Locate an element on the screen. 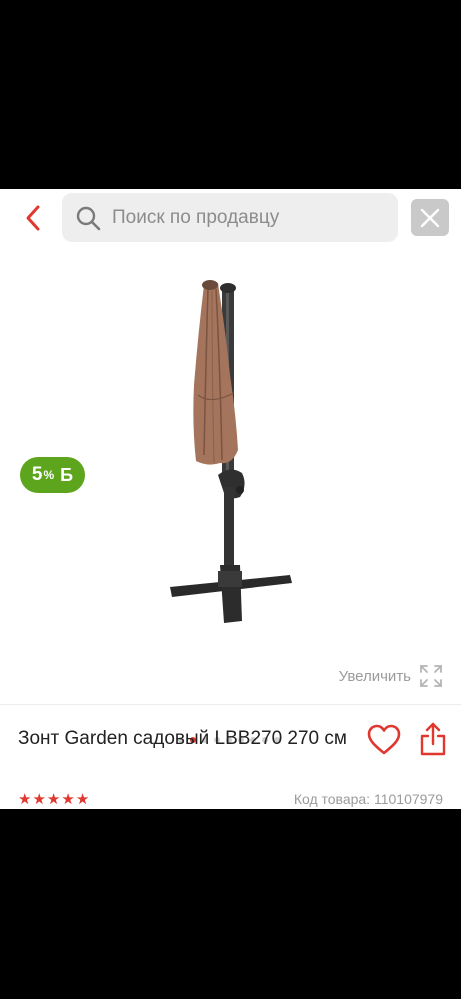 This screenshot has height=999, width=461. product-title: Зонт Garden садовый LBB270 270 см is located at coordinates (182, 738).